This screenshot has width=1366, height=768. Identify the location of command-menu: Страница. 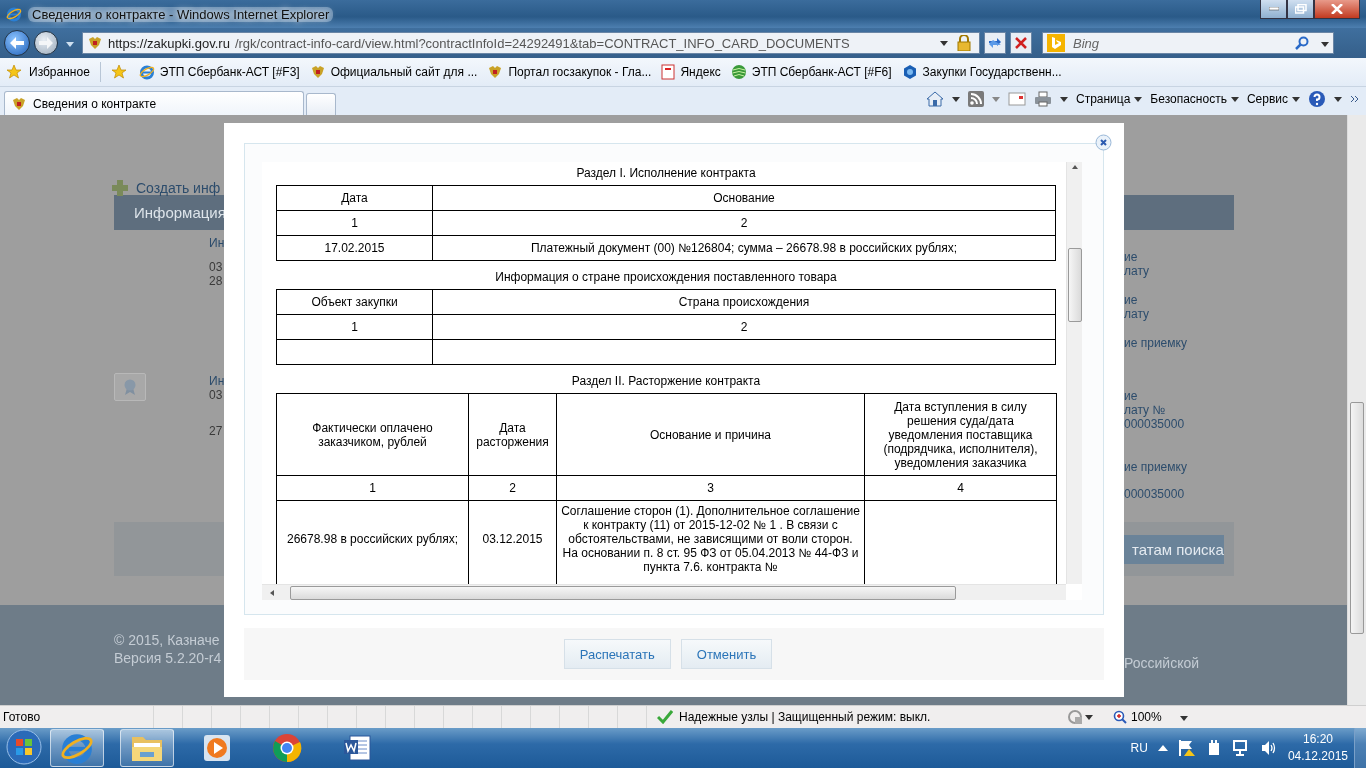
(1109, 99).